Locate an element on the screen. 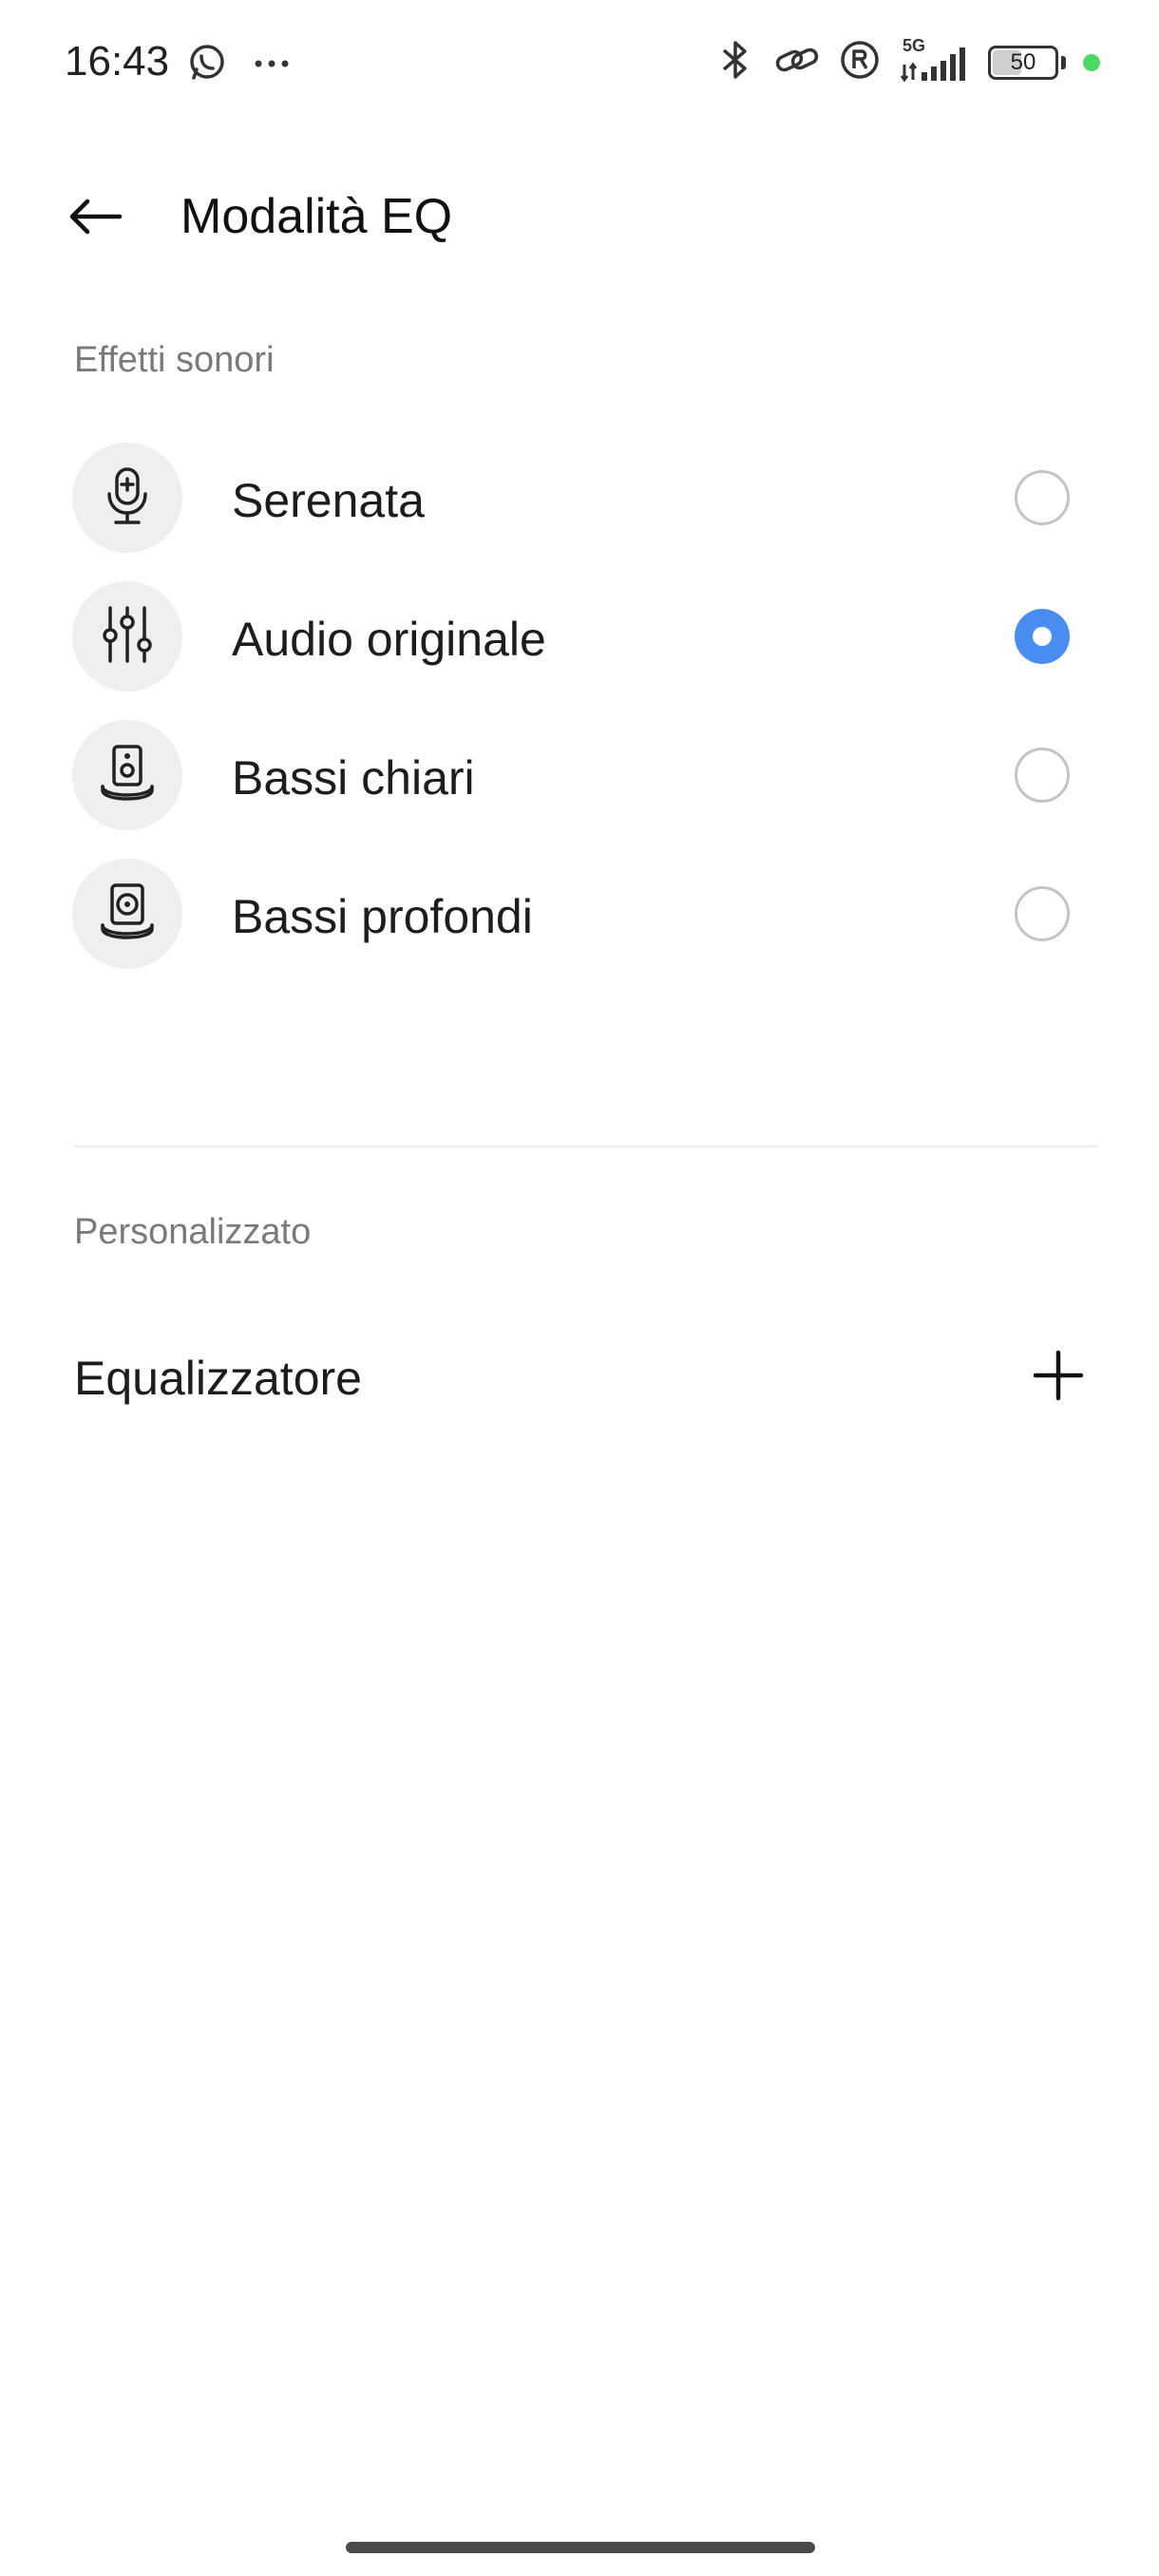 The image size is (1159, 2576). option-label: Bassi profondi is located at coordinates (382, 916).